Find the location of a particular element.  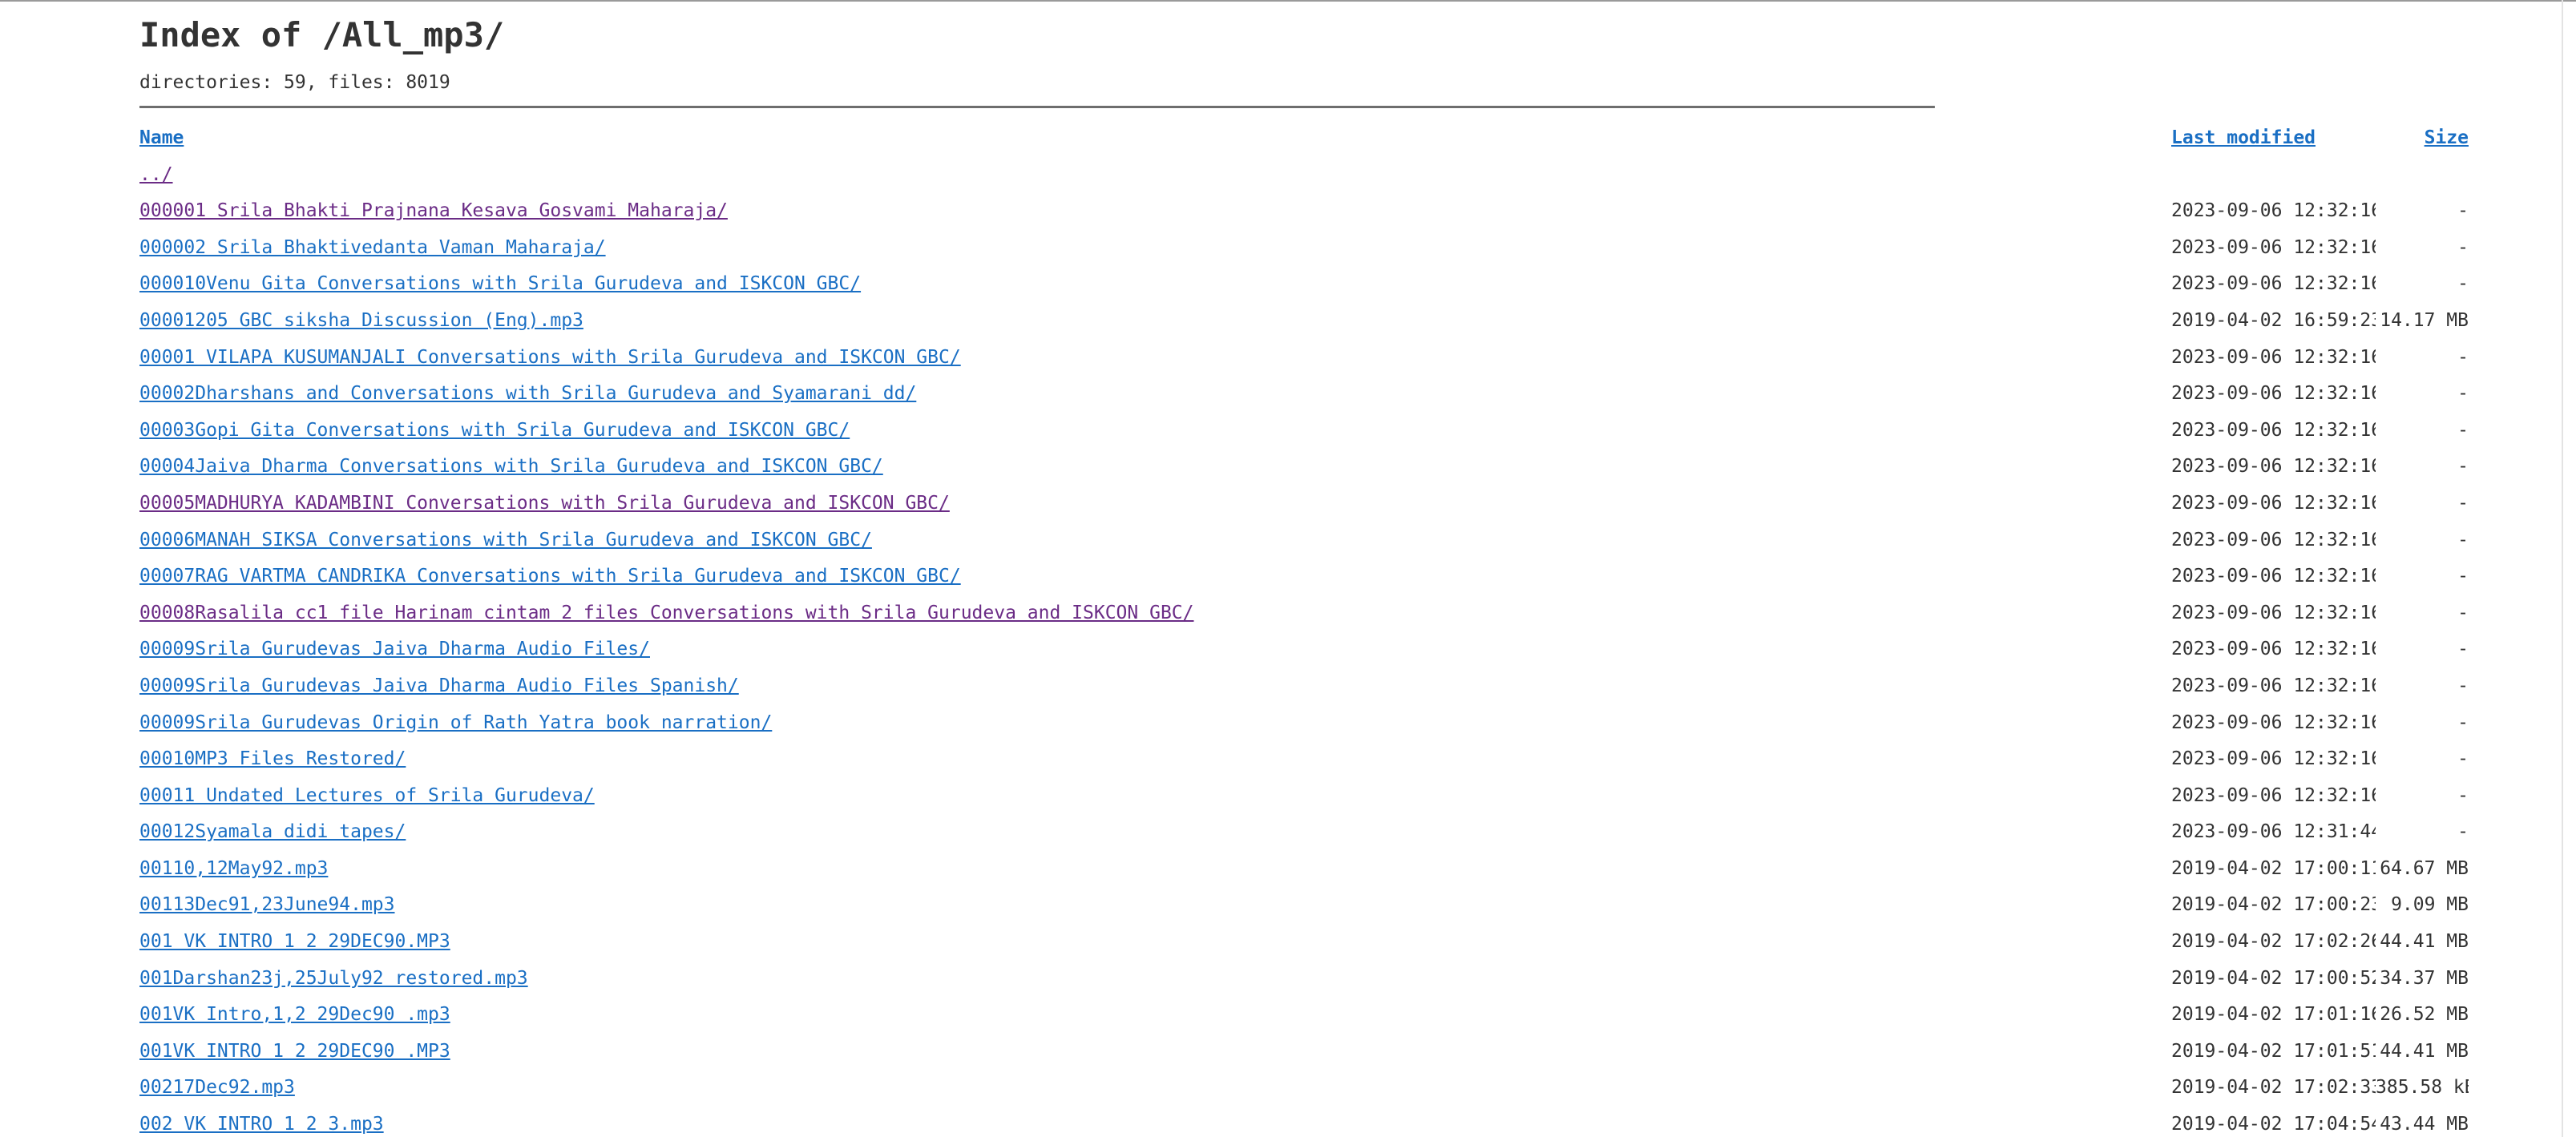

file-link: 001VK INTRO 1 2 29DEC90 .MP3 is located at coordinates (294, 1051).